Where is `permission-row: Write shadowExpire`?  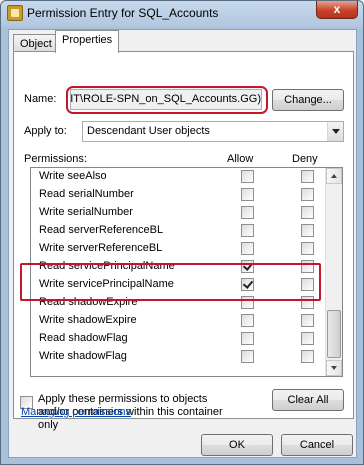
permission-row: Write shadowExpire is located at coordinates (179, 321).